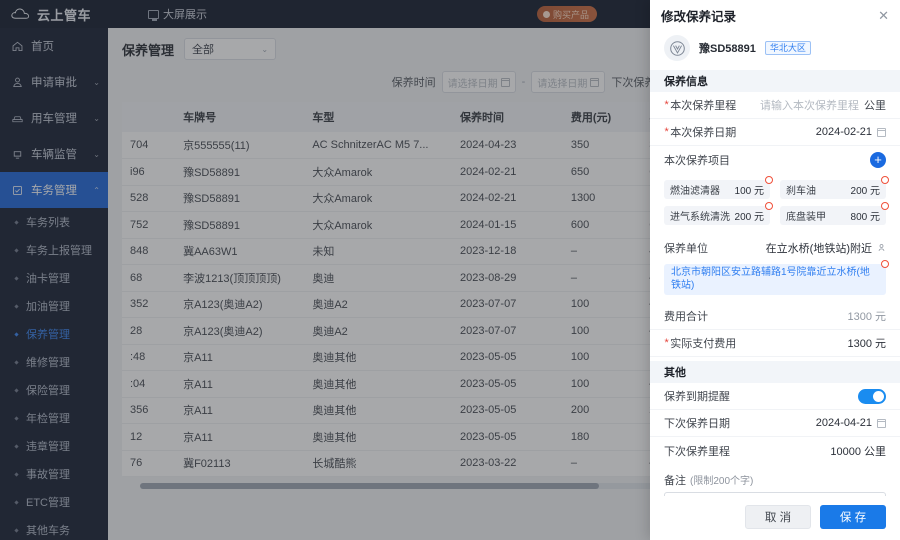 This screenshot has height=540, width=900. What do you see at coordinates (801, 191) in the screenshot?
I see `item-name: 刹车油` at bounding box center [801, 191].